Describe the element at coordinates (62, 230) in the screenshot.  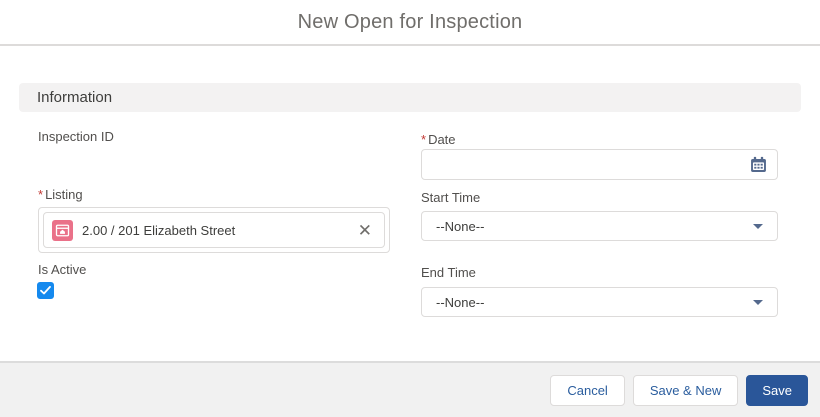
I see `listing-icon` at that location.